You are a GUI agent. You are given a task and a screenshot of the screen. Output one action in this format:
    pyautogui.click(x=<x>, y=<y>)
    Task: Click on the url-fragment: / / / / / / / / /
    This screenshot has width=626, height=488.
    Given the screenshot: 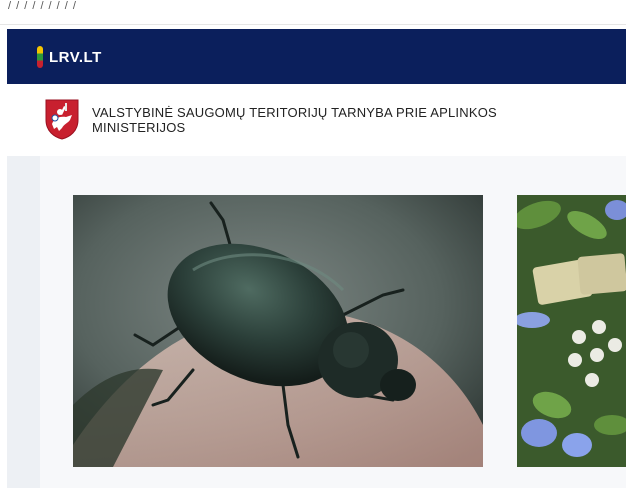 What is the action you would take?
    pyautogui.click(x=42, y=6)
    